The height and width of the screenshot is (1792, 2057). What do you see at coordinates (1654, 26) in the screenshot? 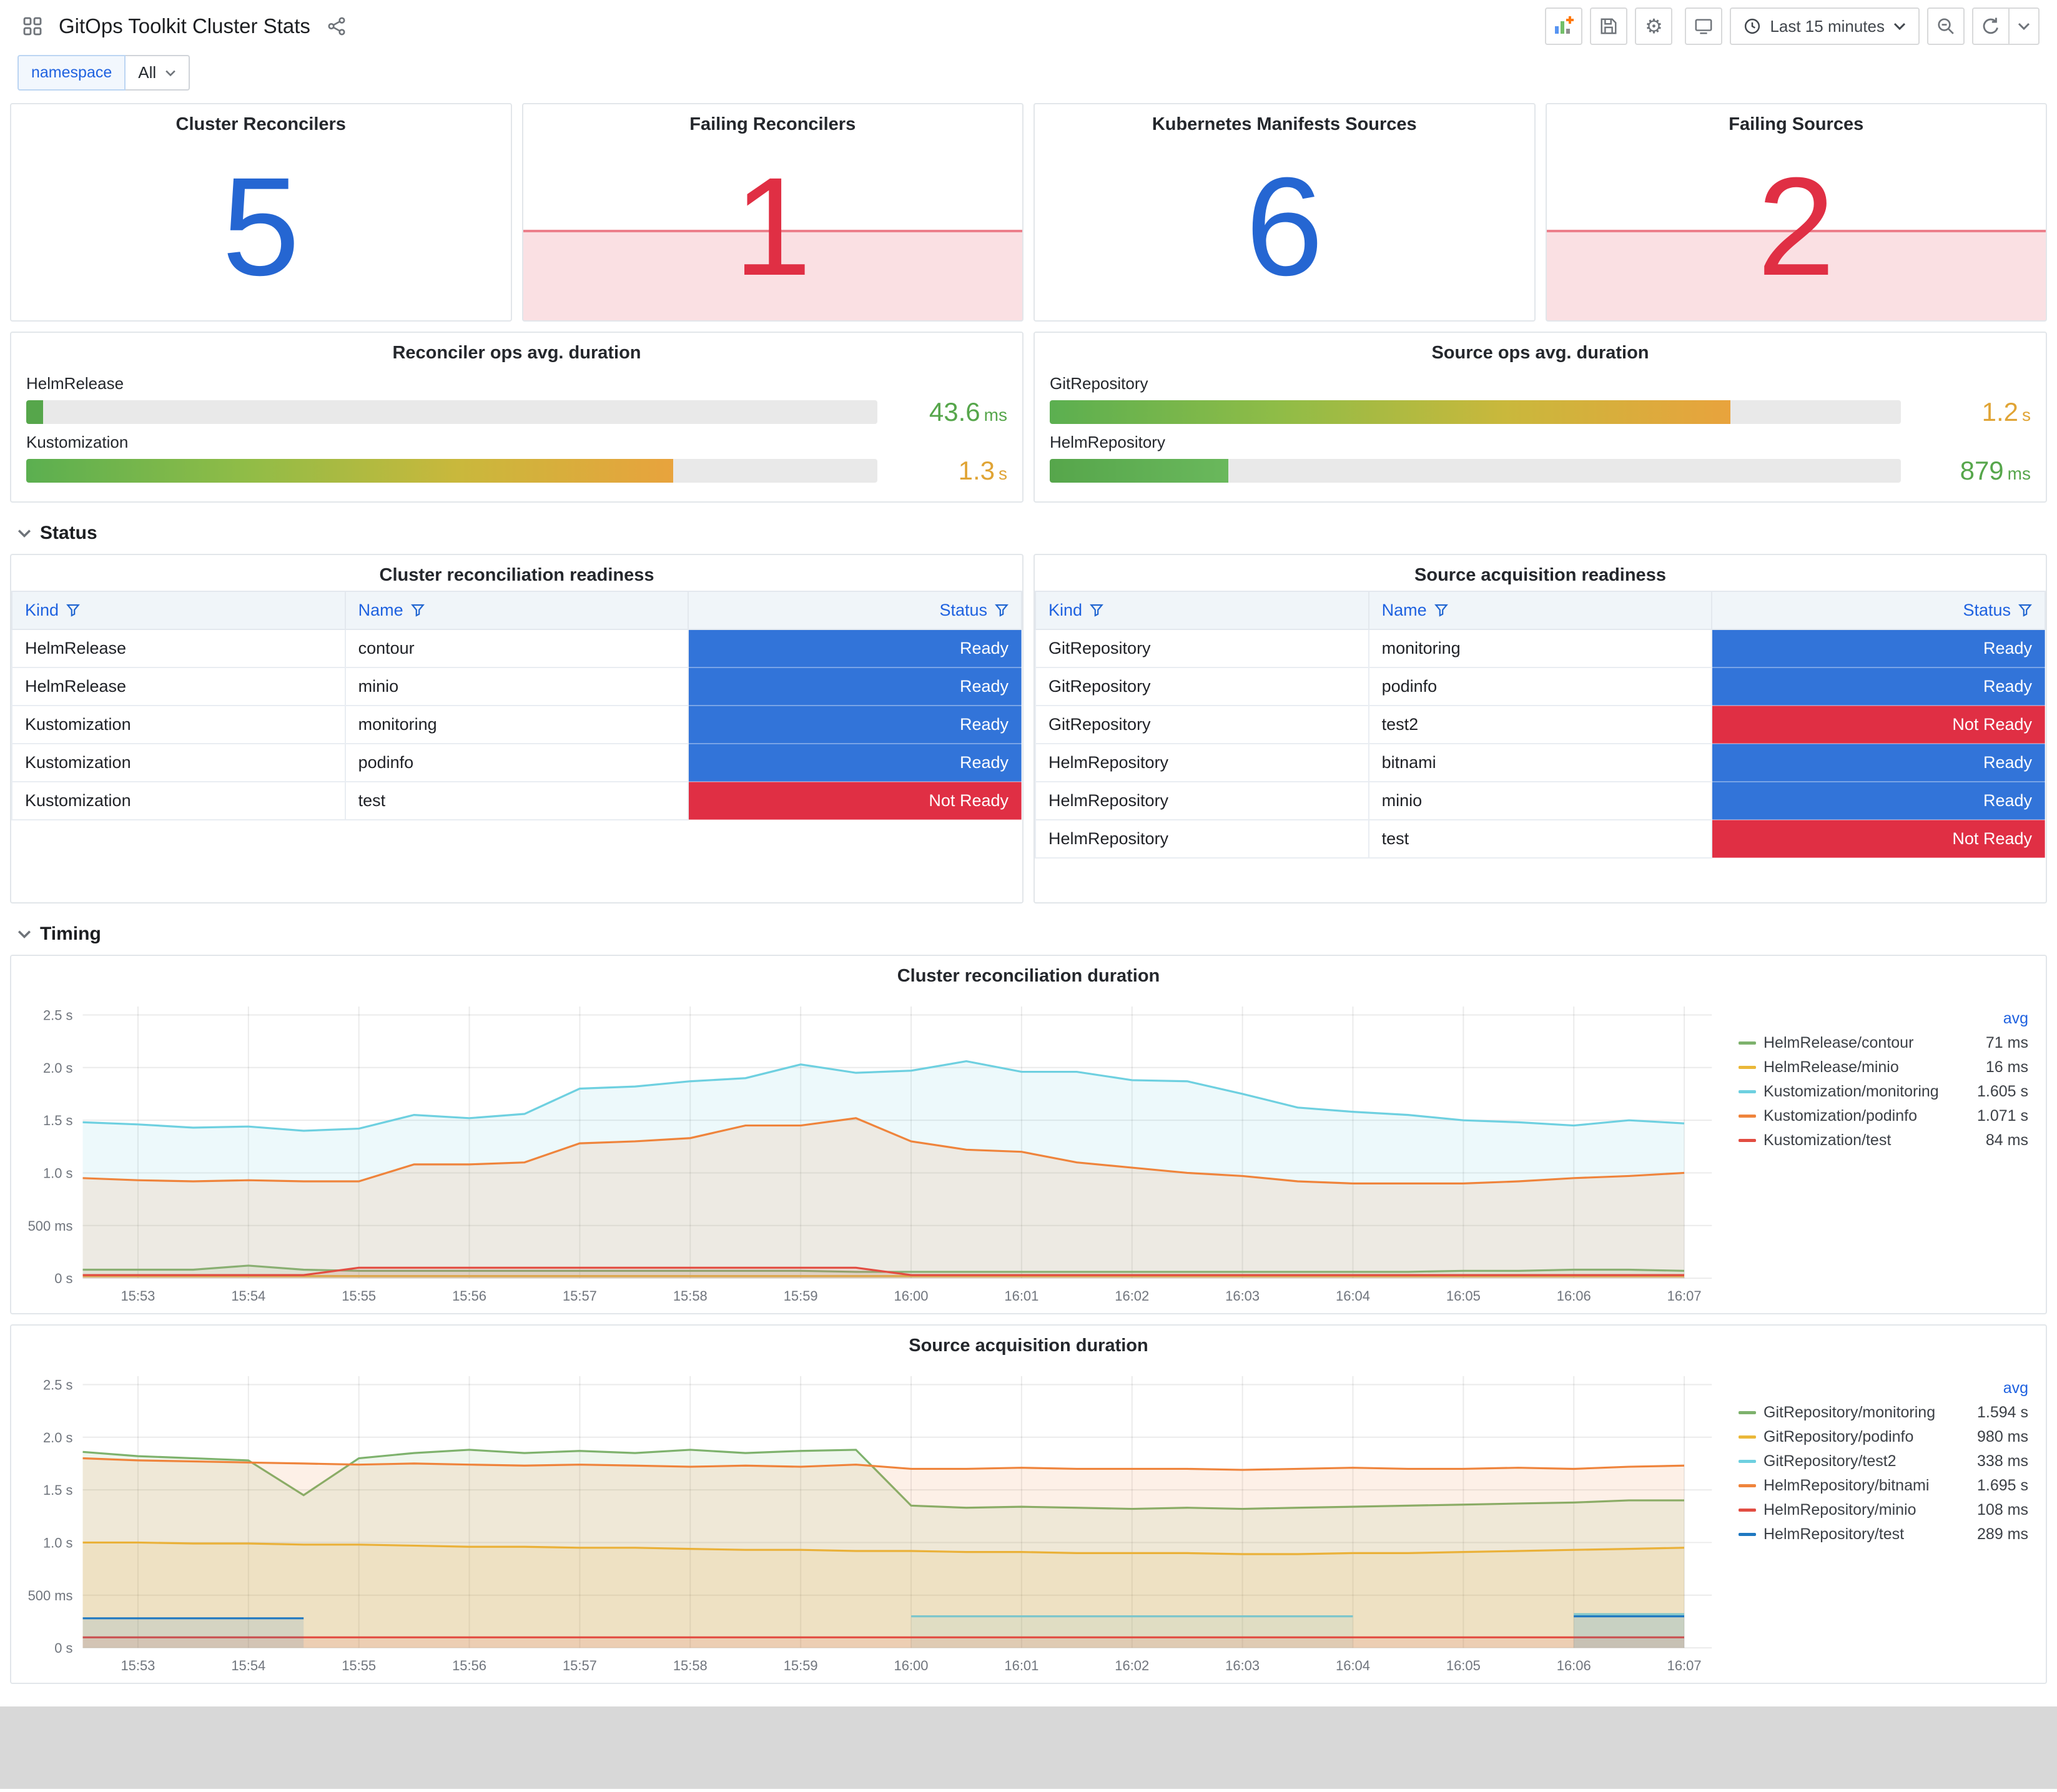
I see `settings-gear-icon: ⚙` at bounding box center [1654, 26].